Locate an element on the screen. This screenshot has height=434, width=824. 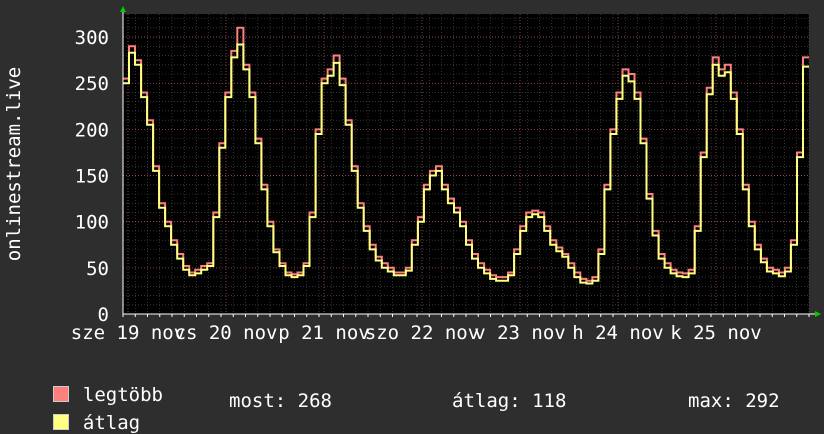
x-tick-label: szo 22 nov is located at coordinates (422, 333).